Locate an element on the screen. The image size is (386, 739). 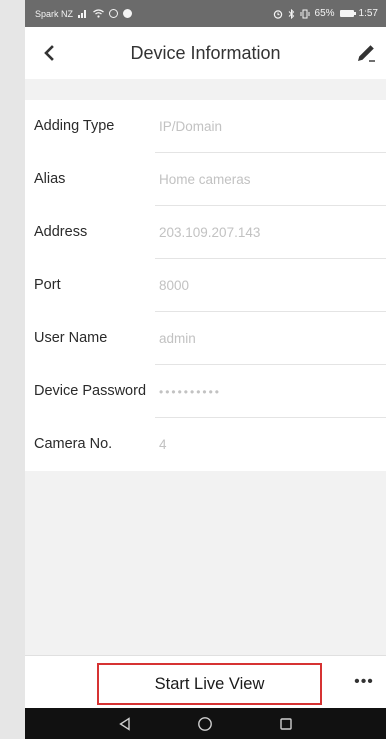
form-row-address: Address 203.109.207.143 is located at coordinates (205, 232).